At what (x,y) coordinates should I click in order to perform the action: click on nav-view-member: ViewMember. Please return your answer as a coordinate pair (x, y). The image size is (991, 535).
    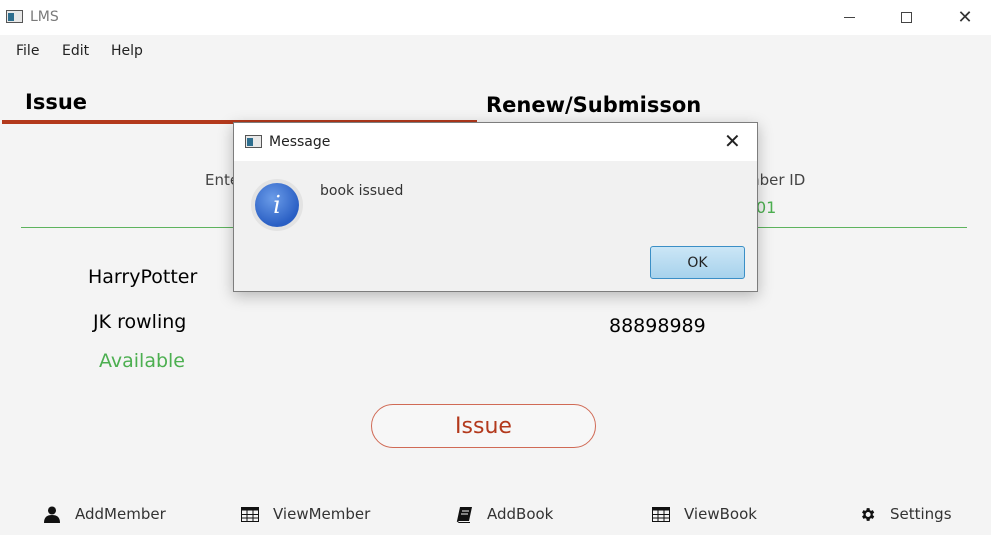
    Looking at the image, I should click on (305, 514).